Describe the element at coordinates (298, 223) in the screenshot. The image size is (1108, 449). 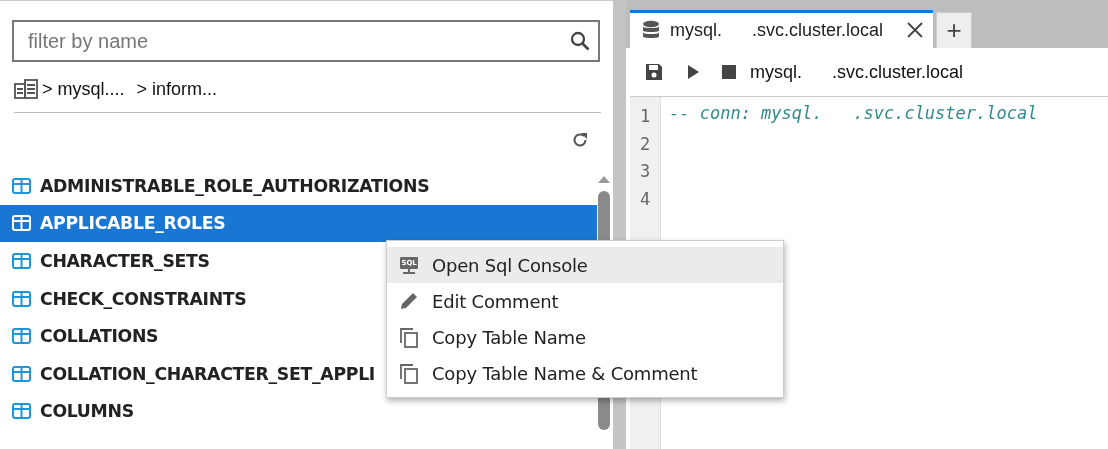
I see `table-item: APPLICABLE_ROLES` at that location.